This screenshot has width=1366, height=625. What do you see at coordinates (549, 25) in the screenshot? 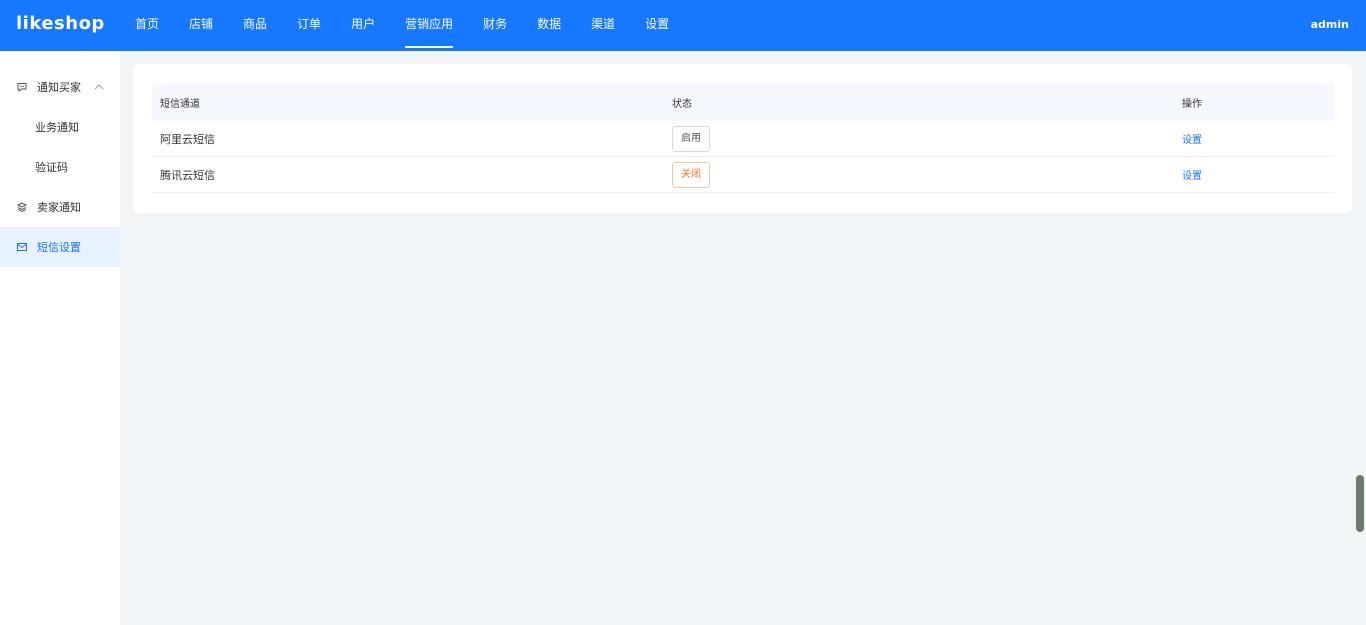
I see `nav-item-data: 数据` at bounding box center [549, 25].